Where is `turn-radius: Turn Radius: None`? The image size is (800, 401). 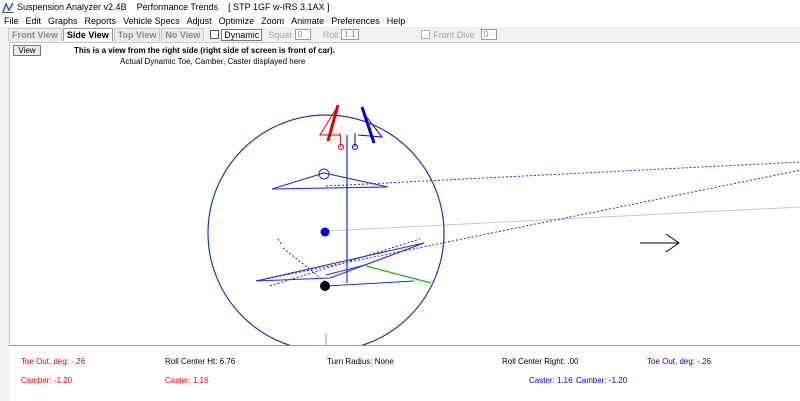 turn-radius: Turn Radius: None is located at coordinates (360, 361).